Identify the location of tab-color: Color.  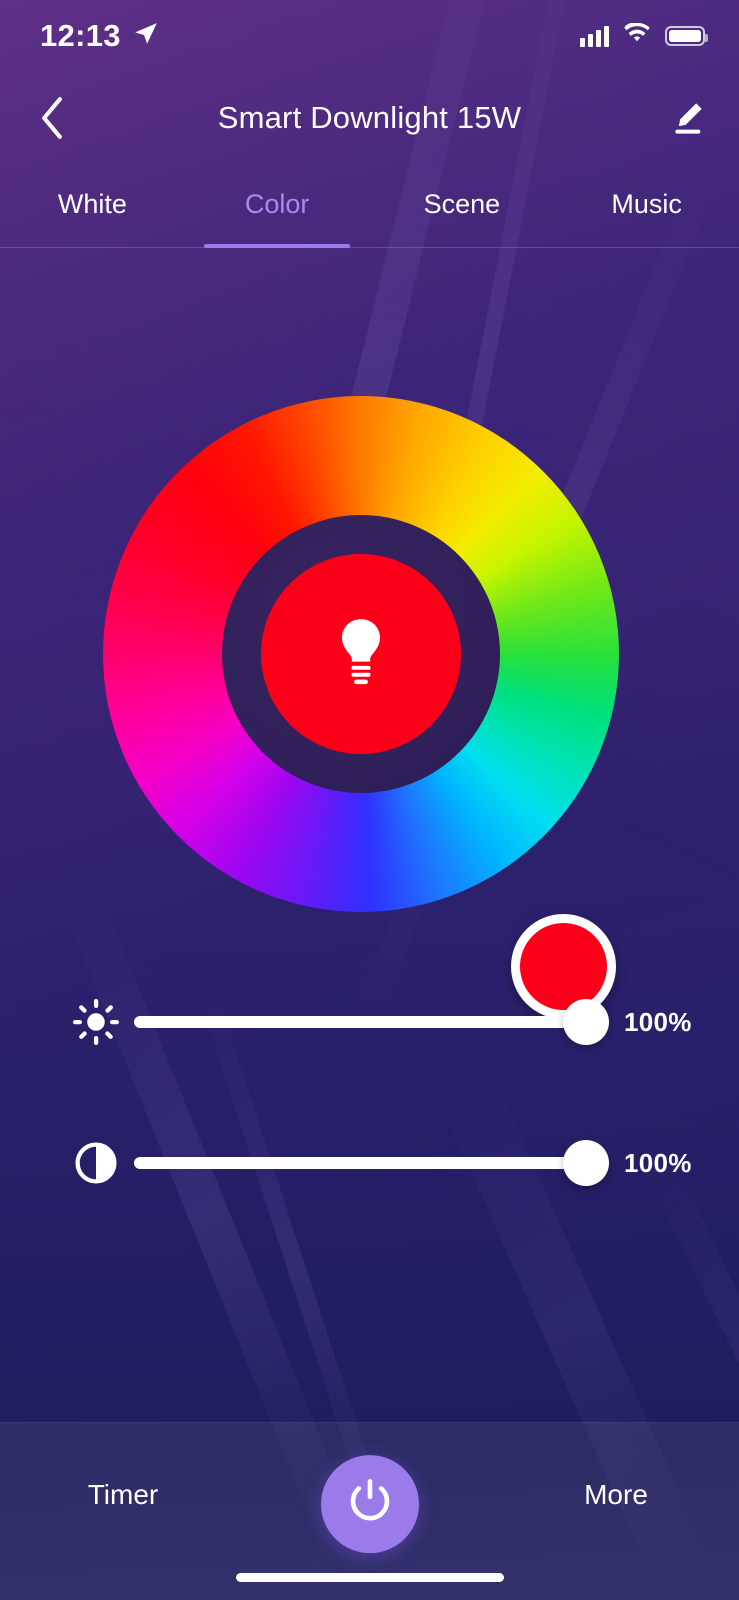
(277, 208).